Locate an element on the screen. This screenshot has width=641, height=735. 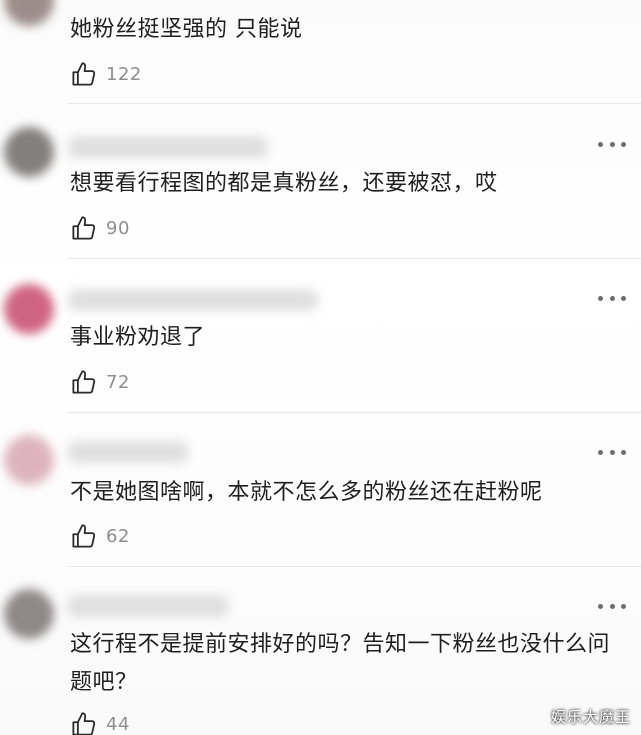
like-count: 72 is located at coordinates (118, 382).